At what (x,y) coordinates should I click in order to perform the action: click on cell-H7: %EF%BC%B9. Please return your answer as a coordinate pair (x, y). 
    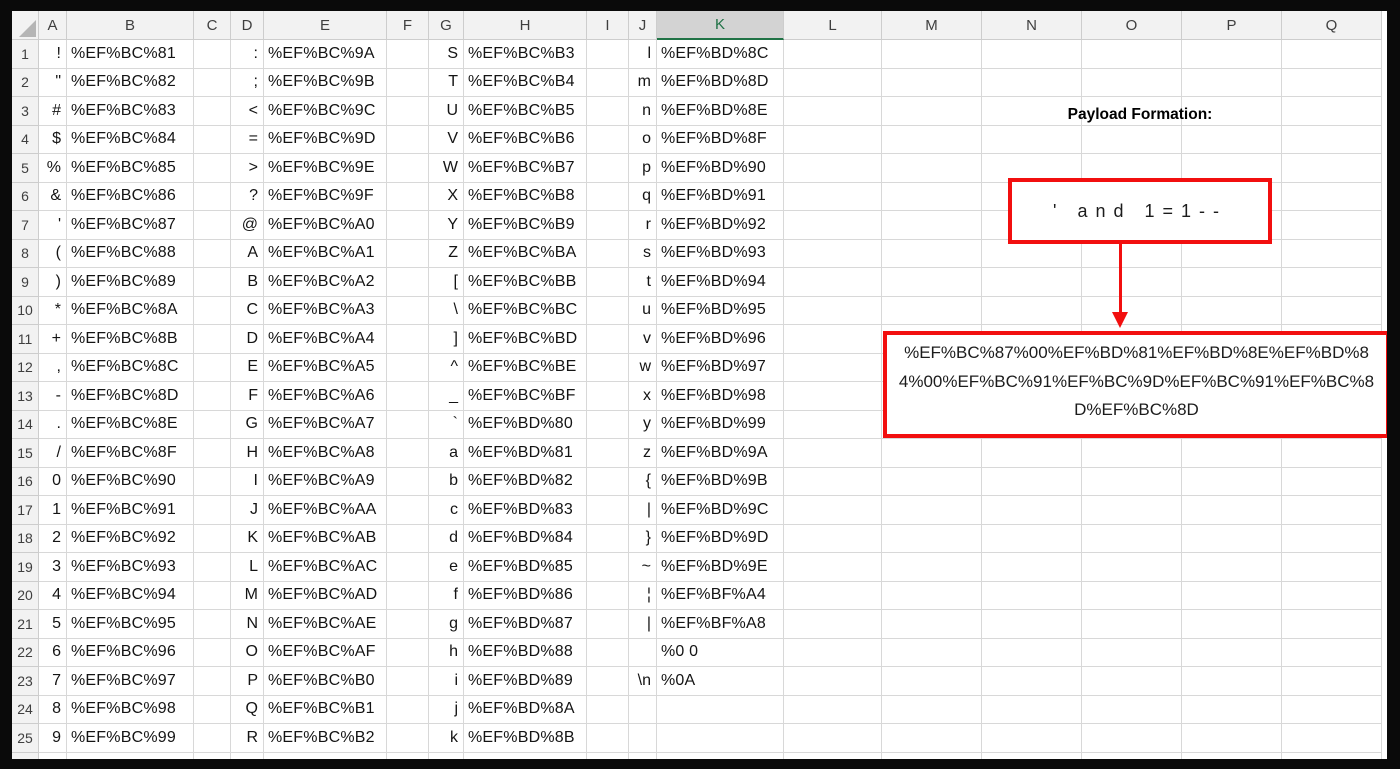
    Looking at the image, I should click on (525, 225).